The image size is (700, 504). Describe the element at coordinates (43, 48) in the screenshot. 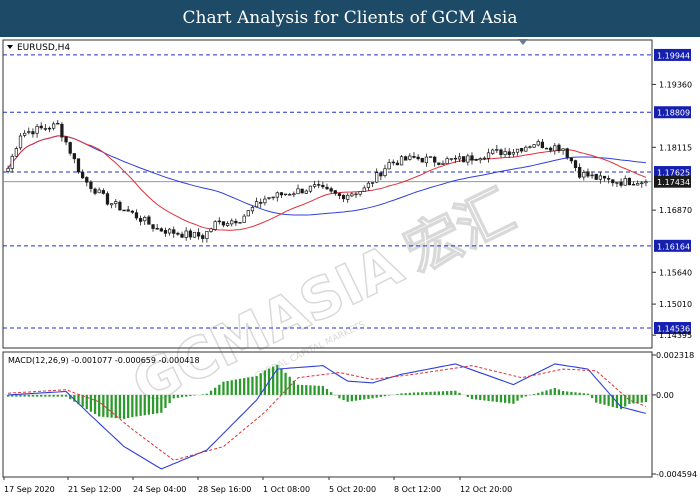

I see `symbol-label: EURUSD,H4` at that location.